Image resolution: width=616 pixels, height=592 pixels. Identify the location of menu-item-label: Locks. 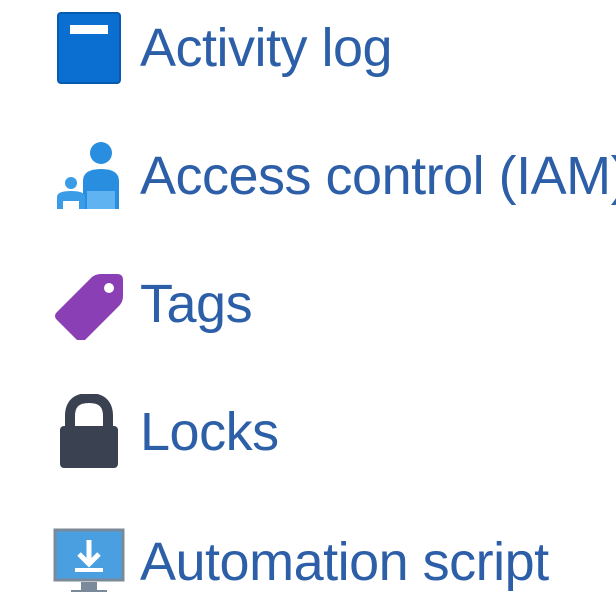
(209, 432).